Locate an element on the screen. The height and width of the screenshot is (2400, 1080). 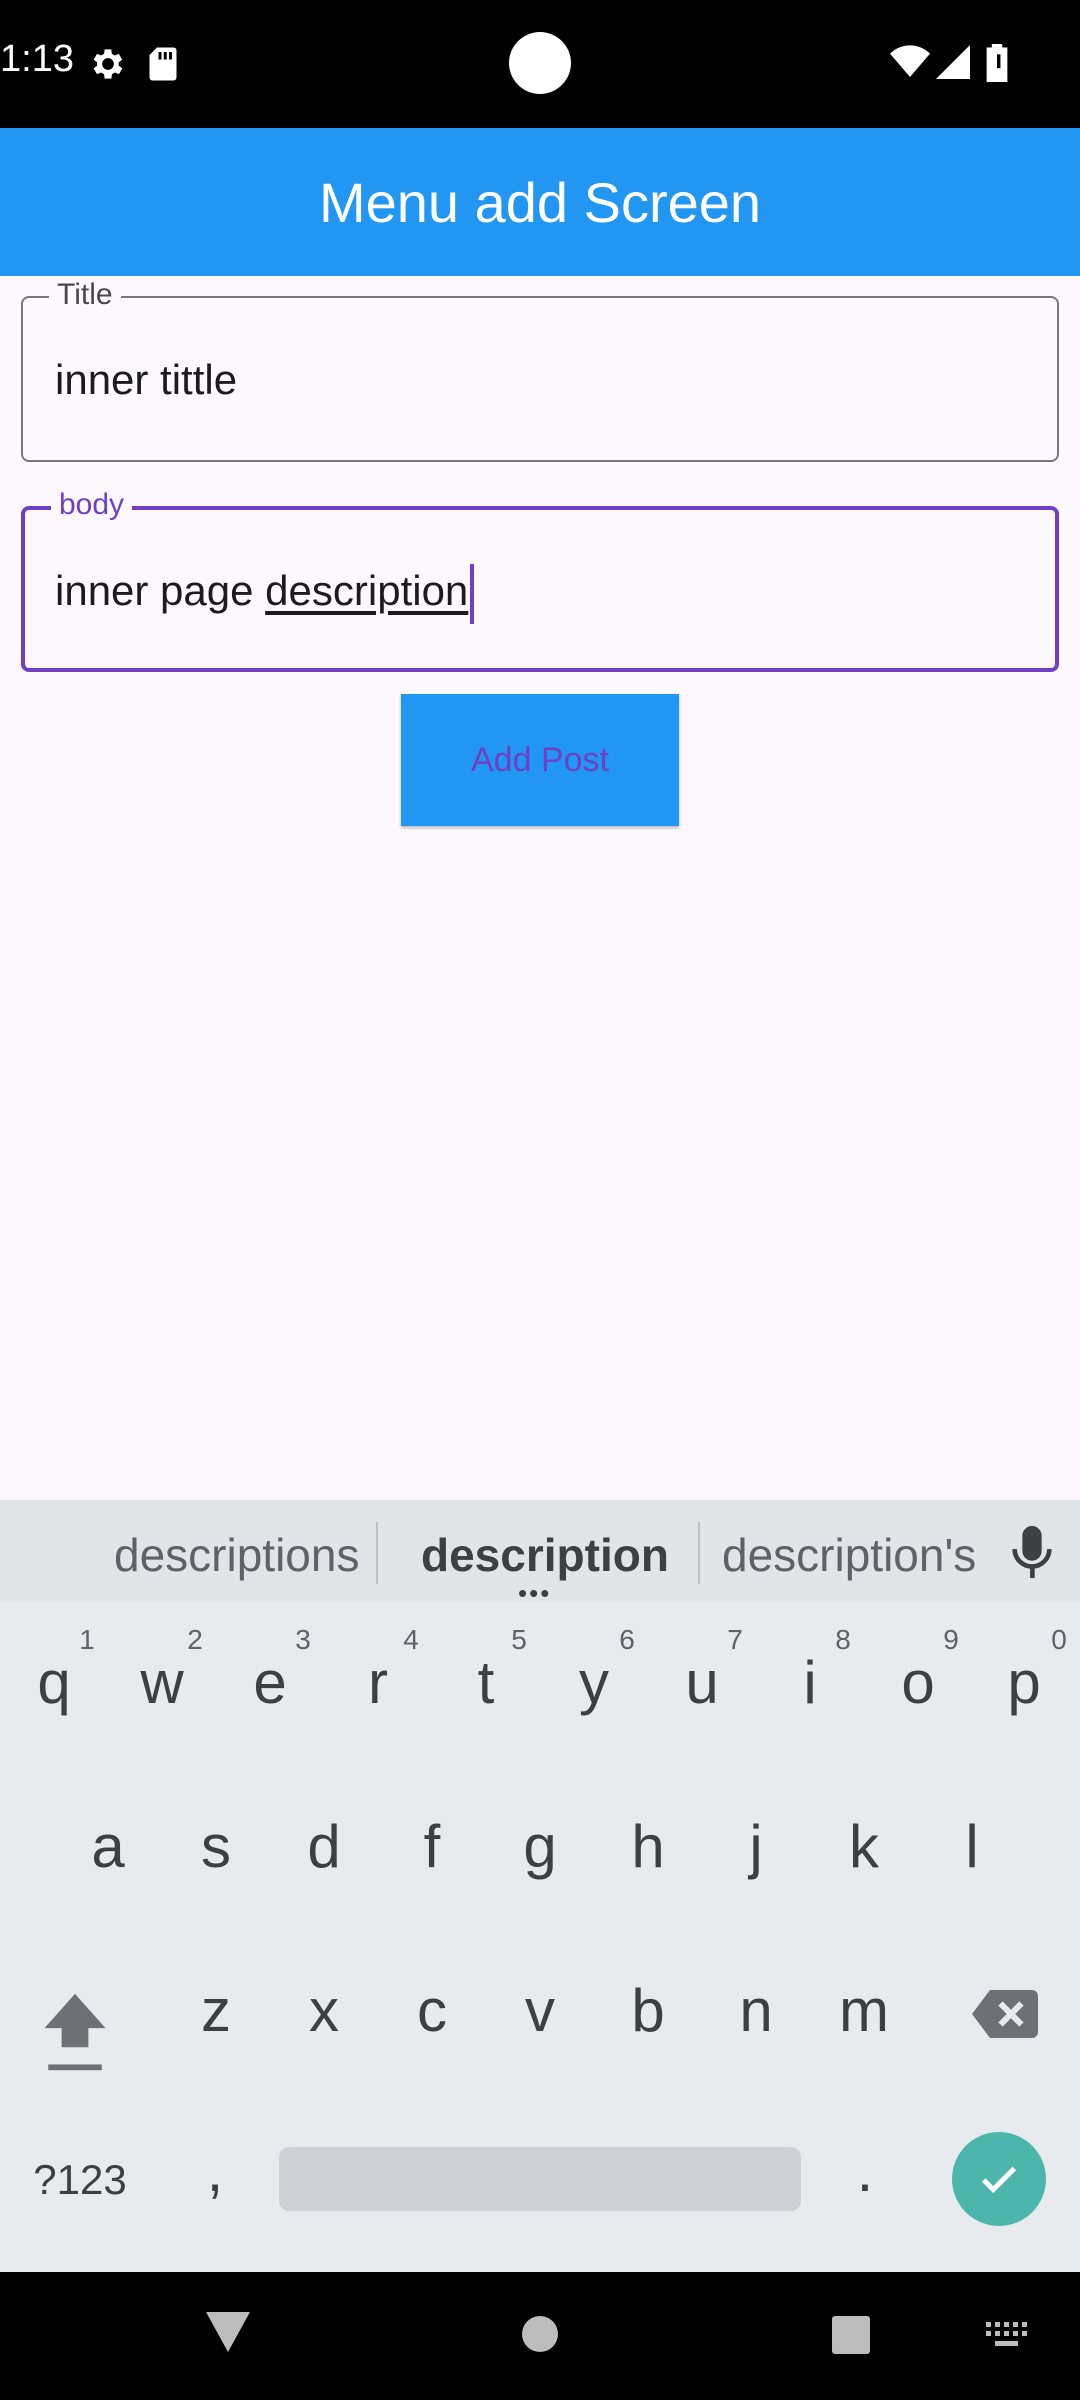
battery-icon is located at coordinates (997, 63).